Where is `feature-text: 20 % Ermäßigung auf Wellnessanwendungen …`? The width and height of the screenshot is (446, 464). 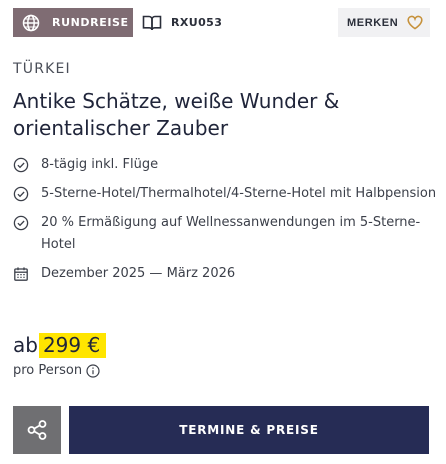
feature-text: 20 % Ermäßigung auf Wellnessanwendungen … is located at coordinates (231, 233).